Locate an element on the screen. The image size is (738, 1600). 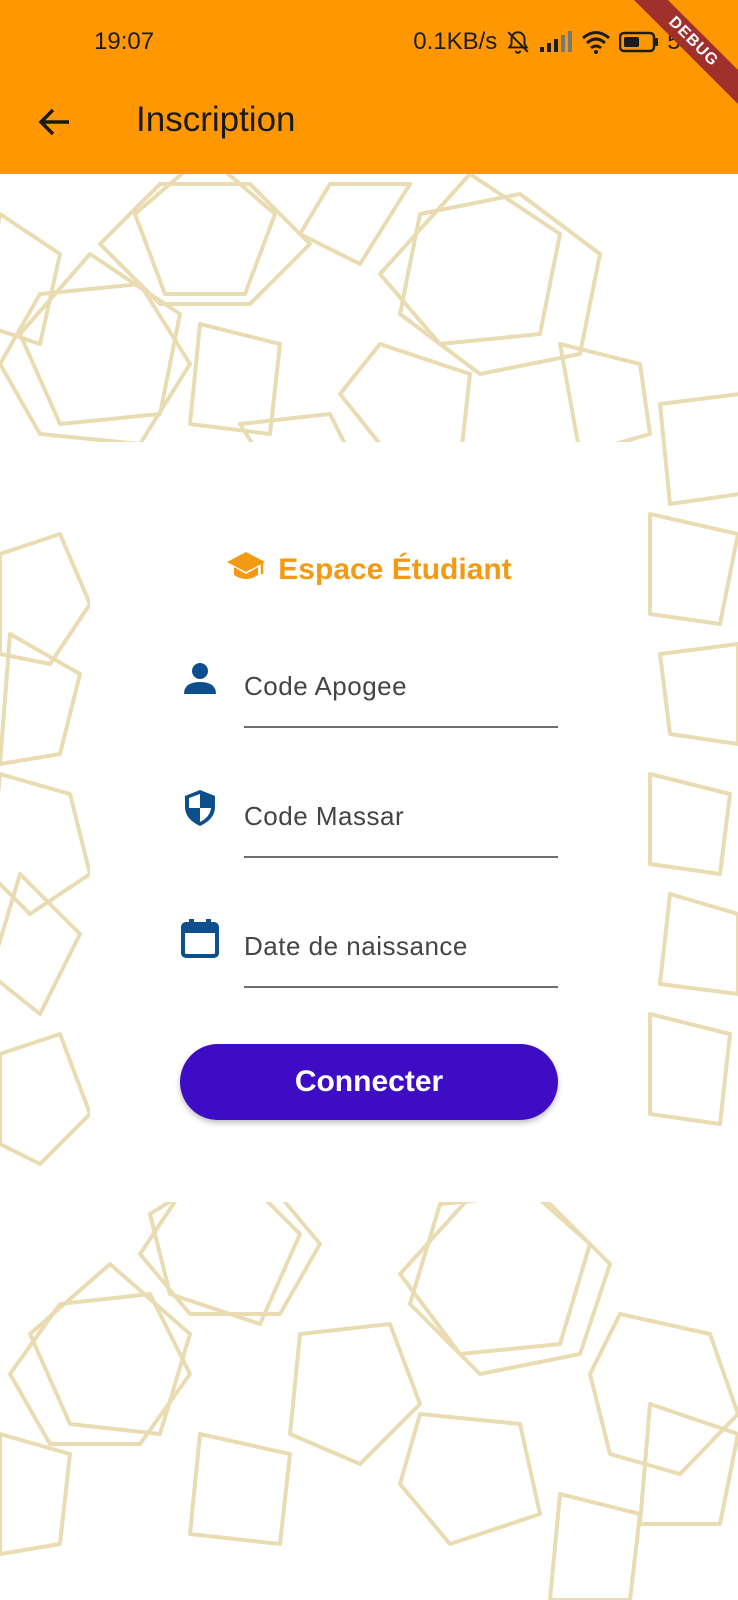
battery-icon is located at coordinates (639, 42).